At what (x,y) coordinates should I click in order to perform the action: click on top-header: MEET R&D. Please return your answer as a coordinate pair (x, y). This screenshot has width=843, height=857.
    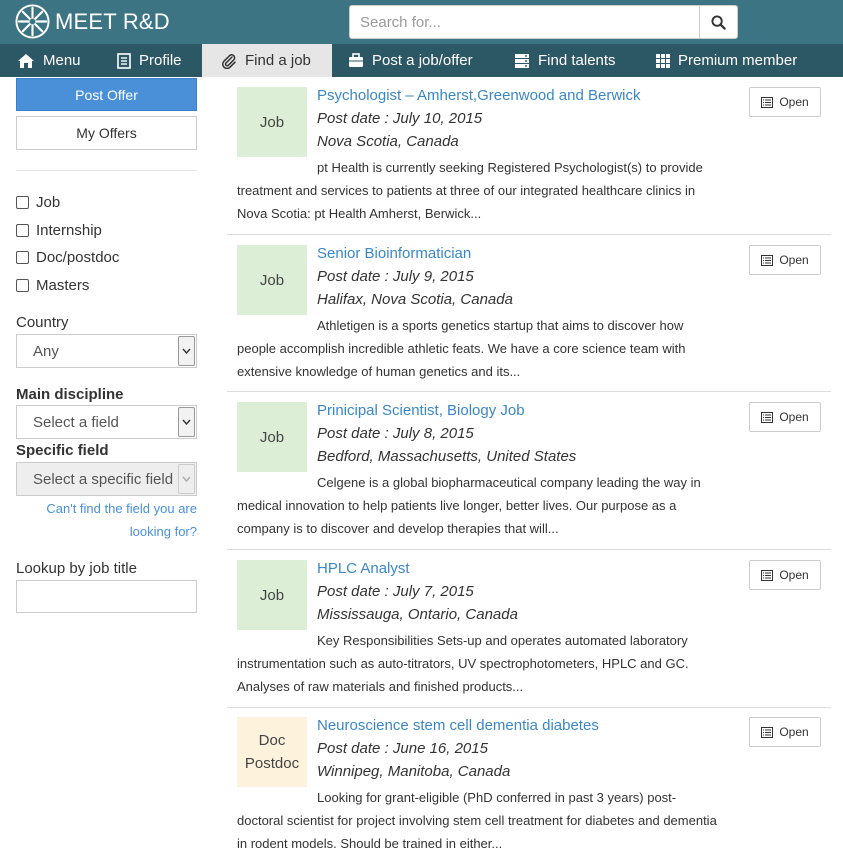
    Looking at the image, I should click on (421, 22).